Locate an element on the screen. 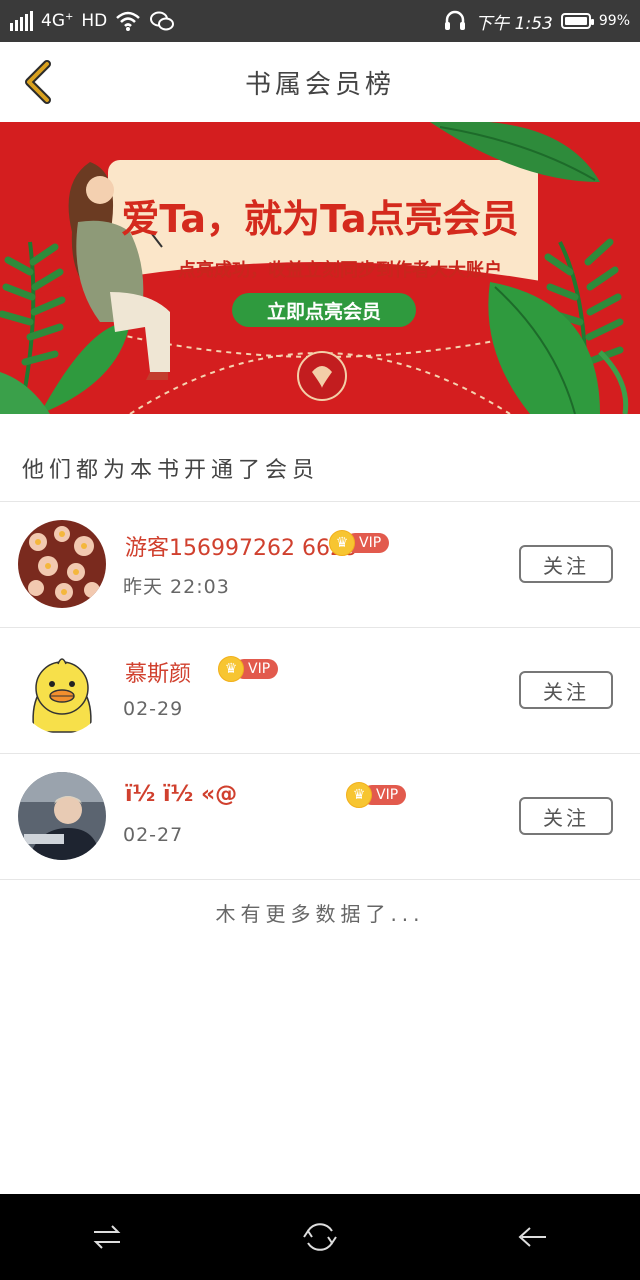 Image resolution: width=640 pixels, height=1280 pixels. member-name: ï½ ï½ «@ is located at coordinates (181, 794).